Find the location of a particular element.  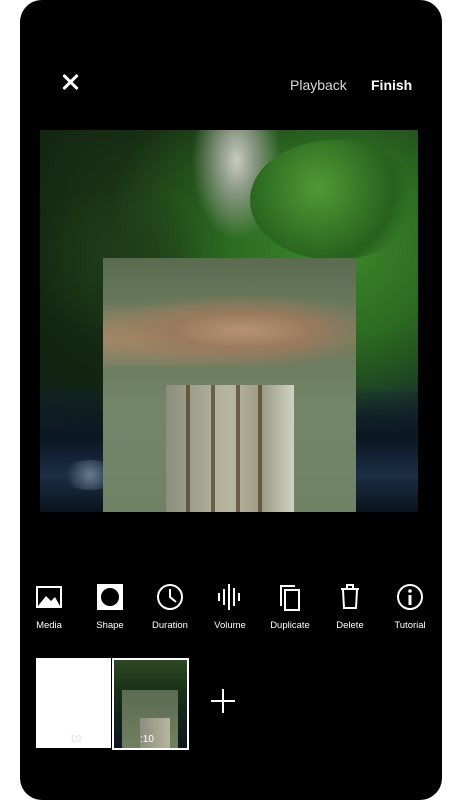

trash-icon is located at coordinates (350, 596).